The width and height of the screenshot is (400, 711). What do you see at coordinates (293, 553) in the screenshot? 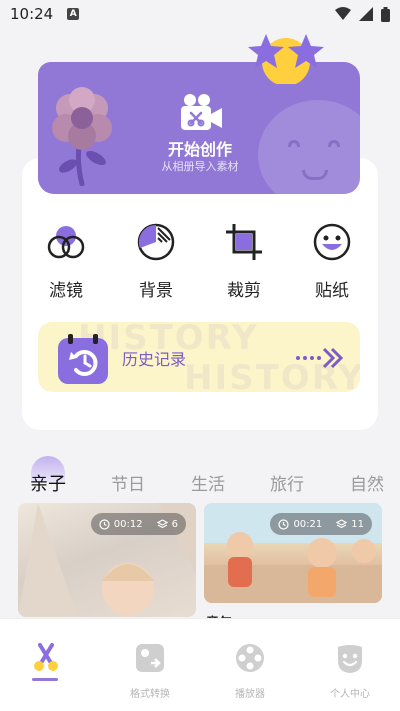
I see `template-card-2: 00:21 11` at bounding box center [293, 553].